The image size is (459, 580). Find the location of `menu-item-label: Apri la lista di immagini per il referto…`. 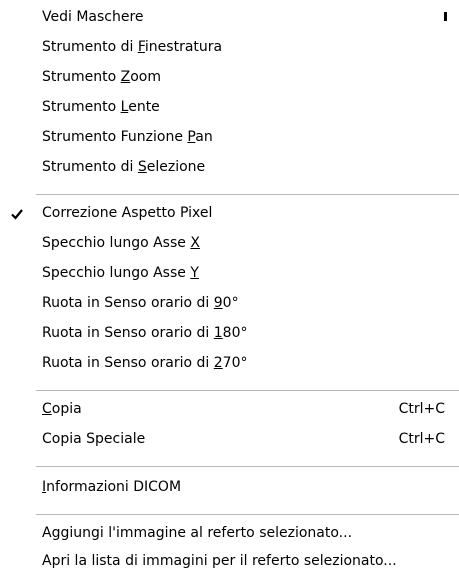

menu-item-label: Apri la lista di immagini per il referto… is located at coordinates (219, 561).